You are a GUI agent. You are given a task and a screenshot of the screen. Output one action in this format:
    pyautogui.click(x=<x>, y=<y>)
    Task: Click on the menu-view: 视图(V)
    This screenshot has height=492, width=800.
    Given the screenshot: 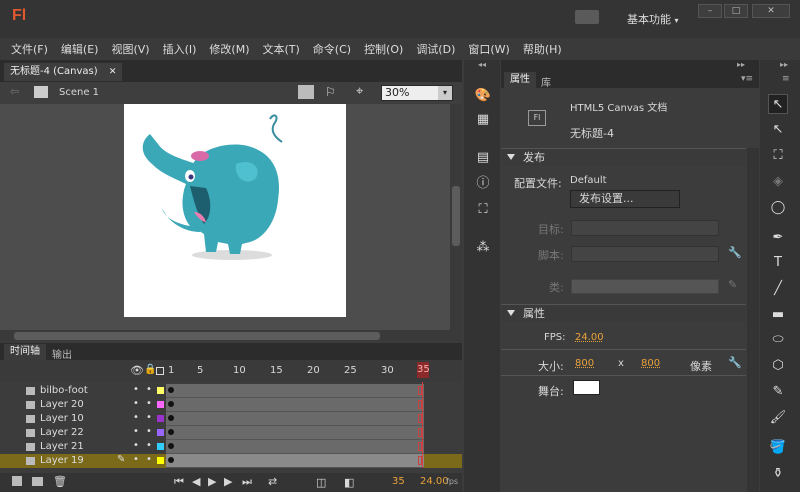 What is the action you would take?
    pyautogui.click(x=130, y=49)
    